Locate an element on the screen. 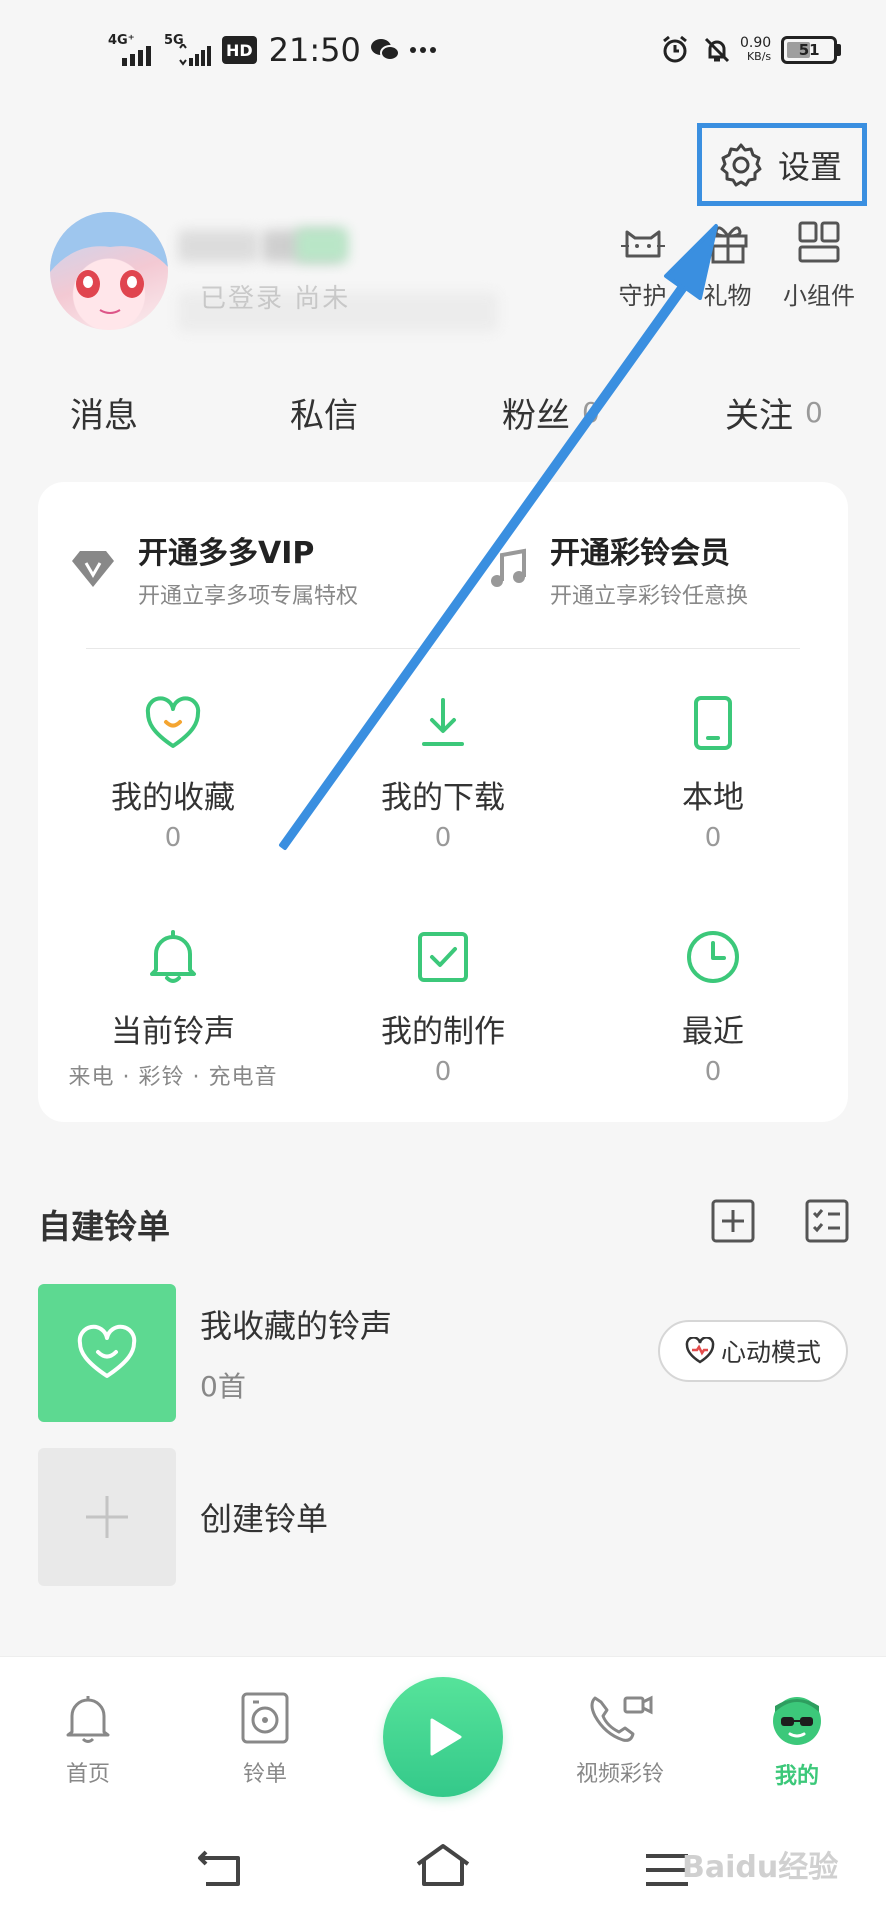 The image size is (886, 1920). stat-private-messages: 私信 is located at coordinates (324, 412).